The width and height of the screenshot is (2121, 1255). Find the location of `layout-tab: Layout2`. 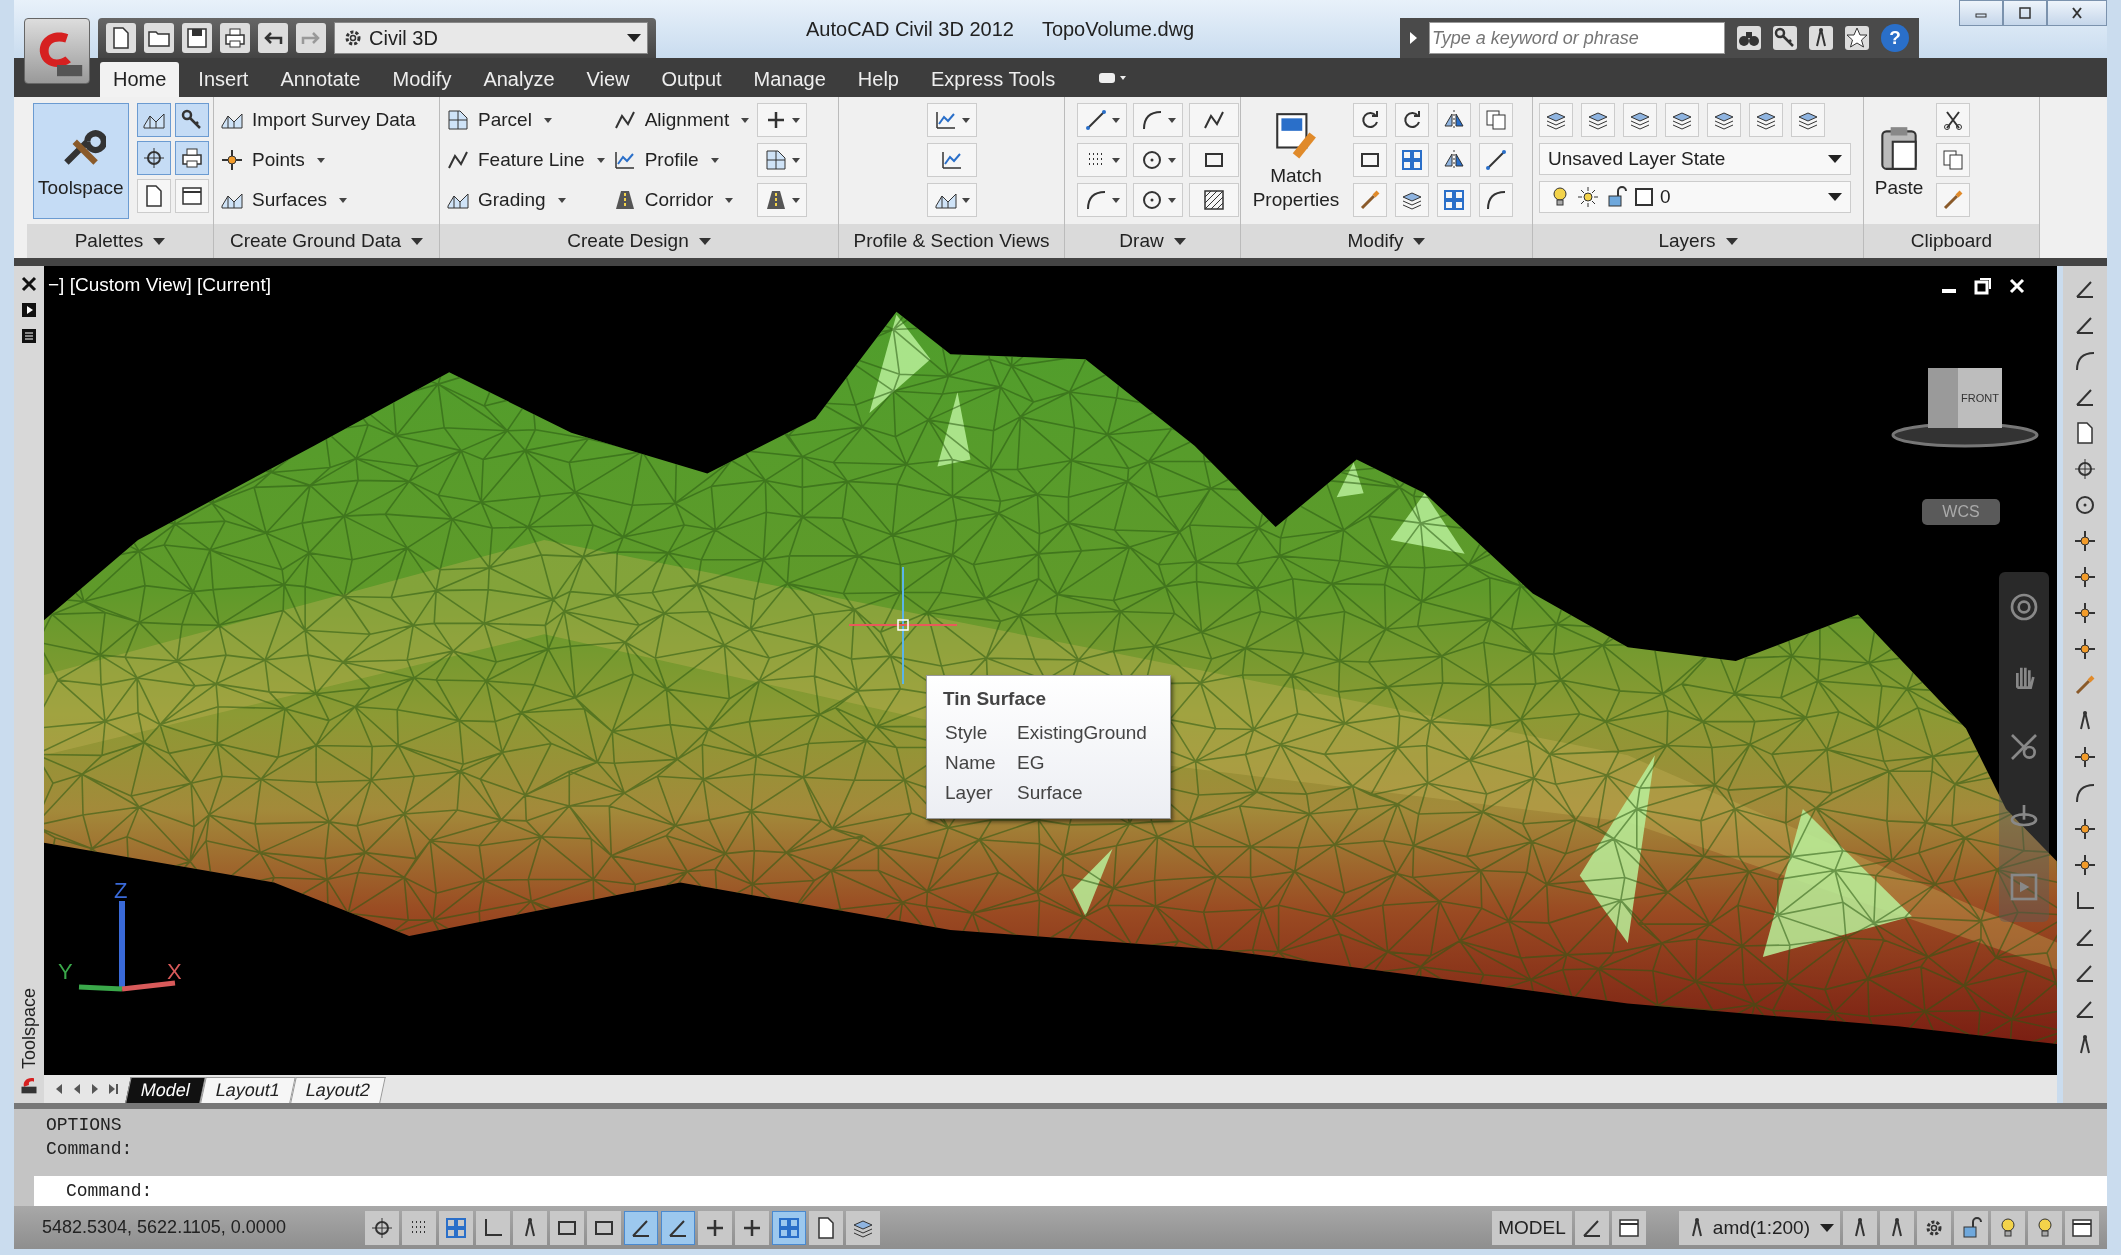

layout-tab: Layout2 is located at coordinates (338, 1090).